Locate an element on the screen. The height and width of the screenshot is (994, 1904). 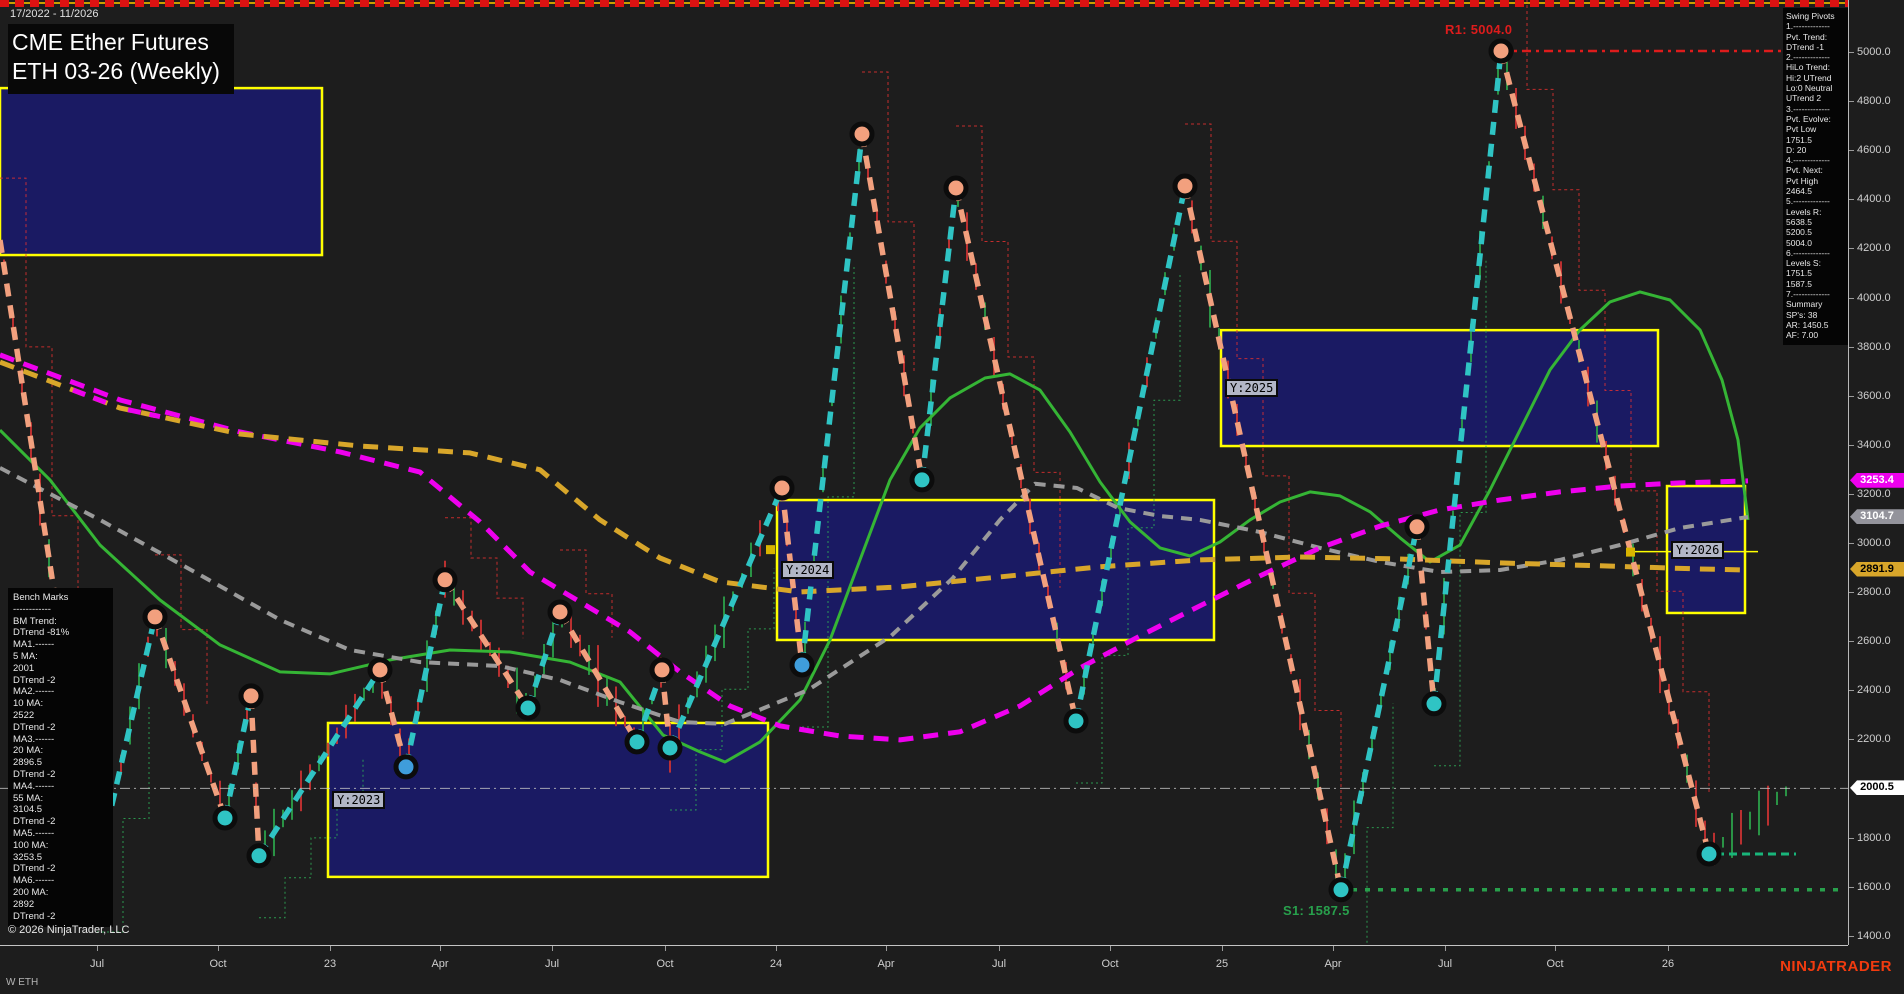
bench-marks-line: Bench Marks is located at coordinates (41, 597).